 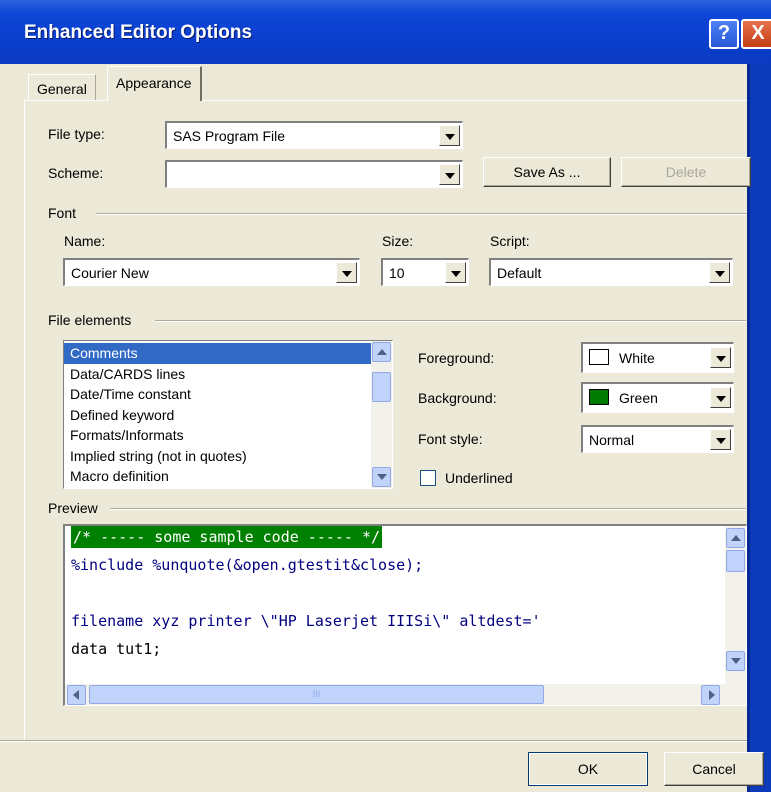 I want to click on cancel-button: Cancel, so click(x=714, y=769).